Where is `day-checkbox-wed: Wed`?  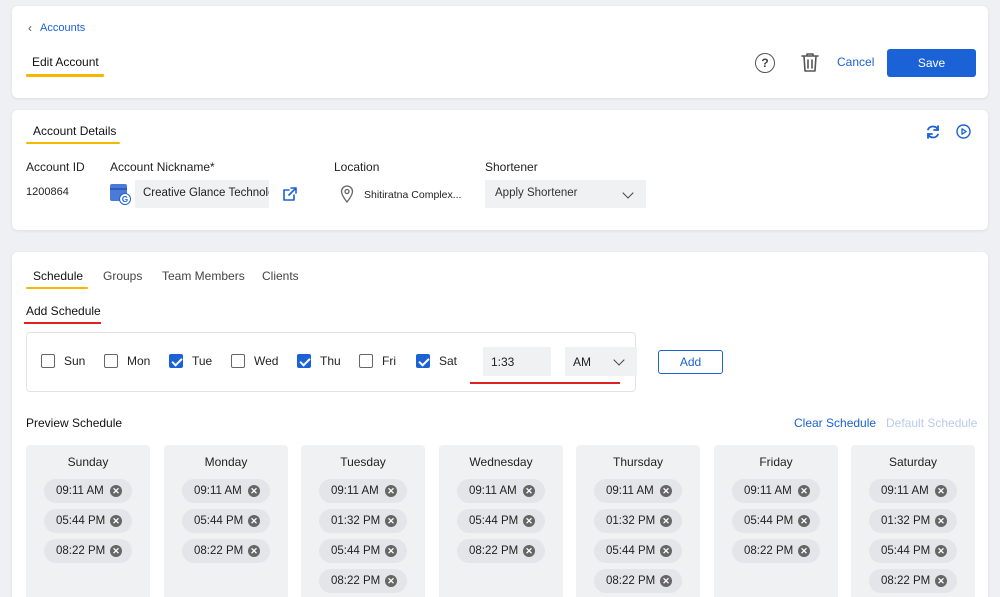
day-checkbox-wed: Wed is located at coordinates (254, 361).